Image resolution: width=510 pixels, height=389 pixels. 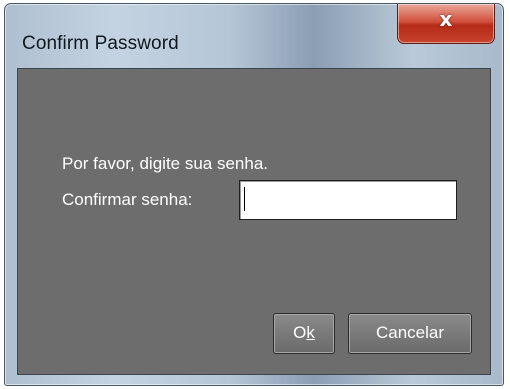 What do you see at coordinates (410, 333) in the screenshot?
I see `cancel-button: Cancelar` at bounding box center [410, 333].